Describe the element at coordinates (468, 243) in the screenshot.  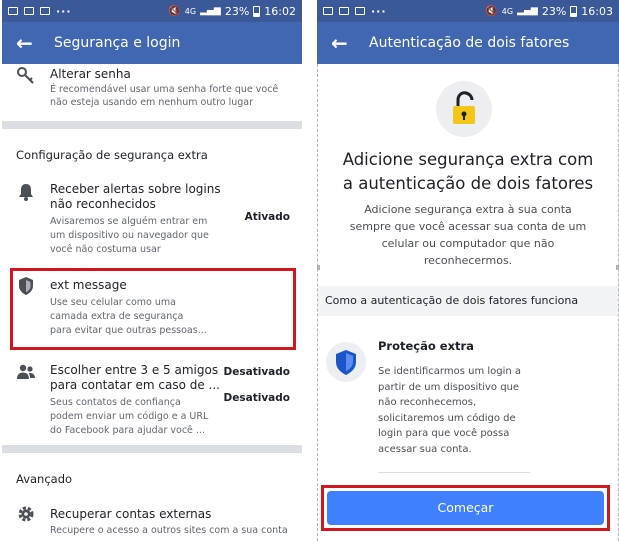
I see `description-line-3: celular ou computador que não` at that location.